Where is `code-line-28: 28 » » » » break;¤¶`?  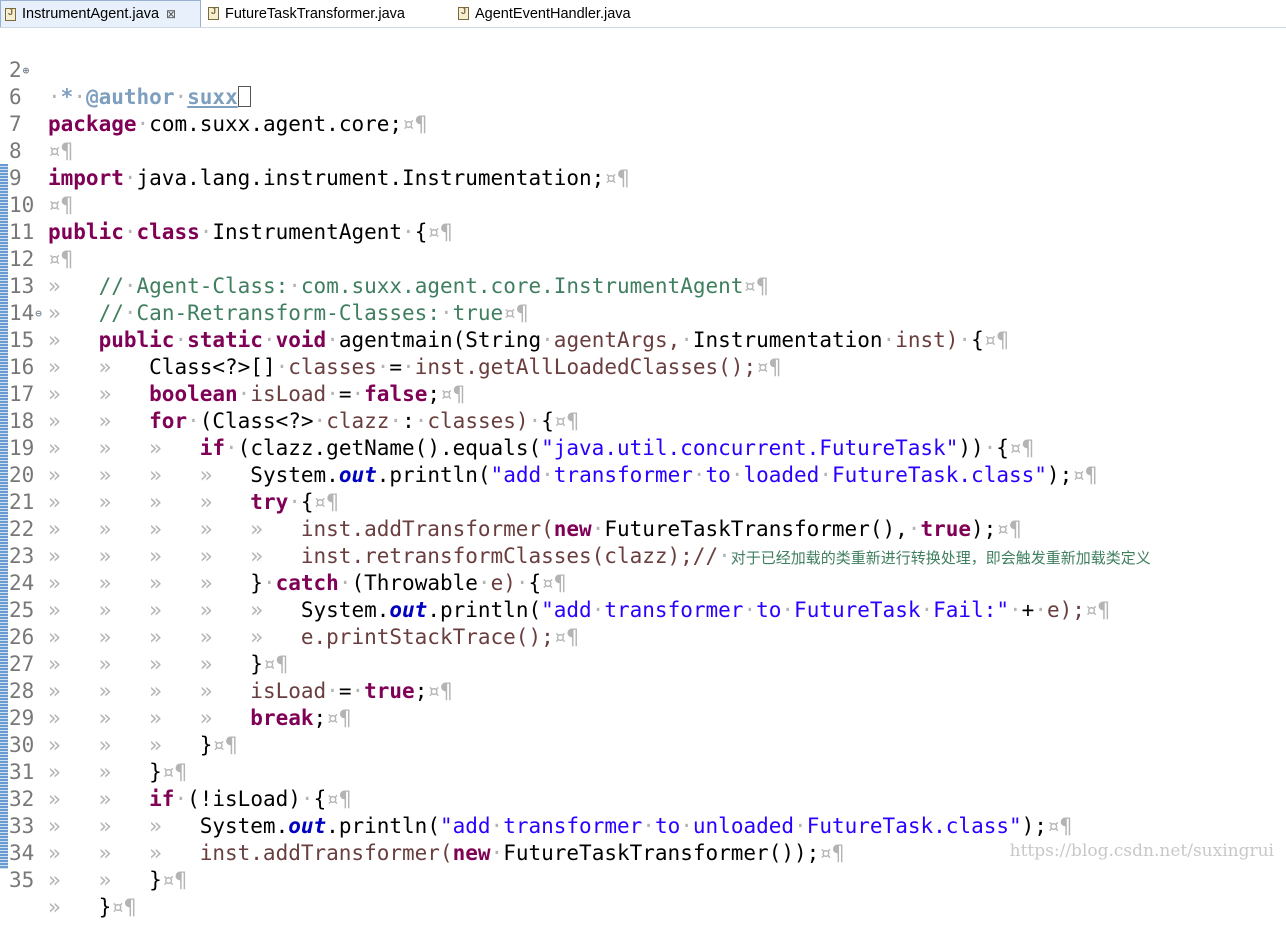 code-line-28: 28 » » » » break;¤¶ is located at coordinates (25, 664).